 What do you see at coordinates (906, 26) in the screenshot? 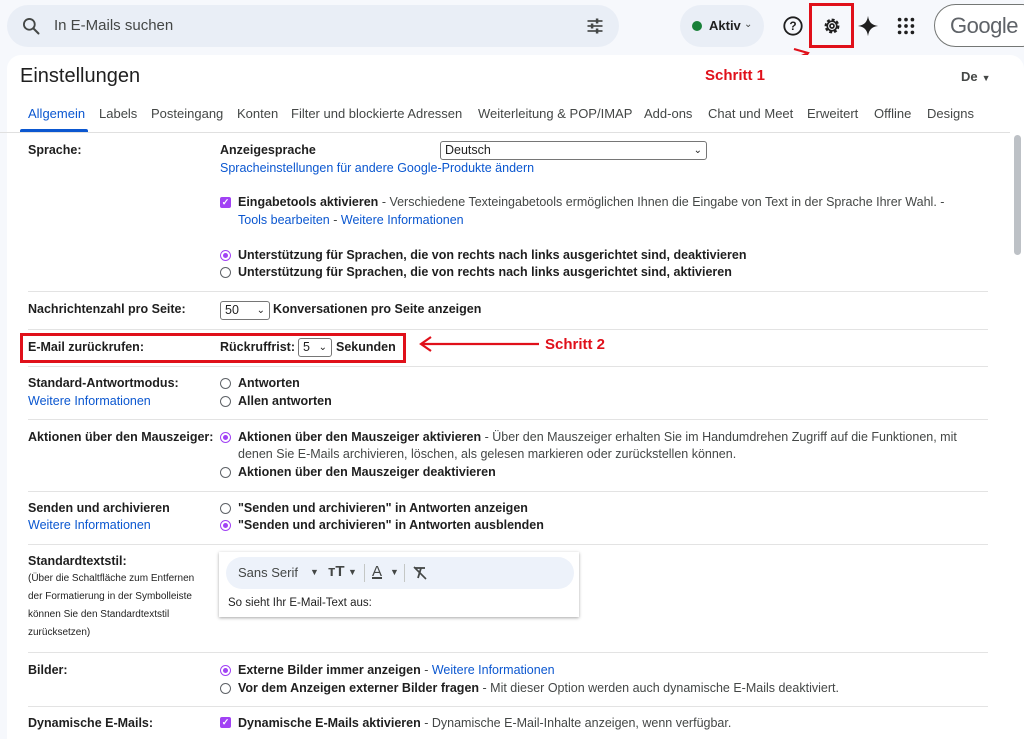
I see `apps-grid-icon` at bounding box center [906, 26].